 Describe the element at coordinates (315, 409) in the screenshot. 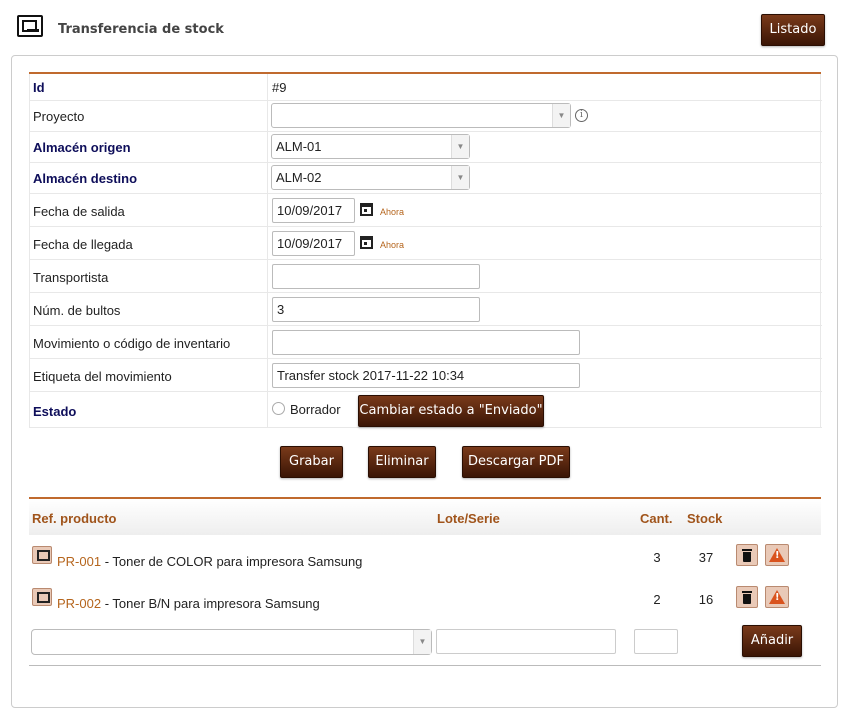

I see `estado-value: Borrador` at that location.